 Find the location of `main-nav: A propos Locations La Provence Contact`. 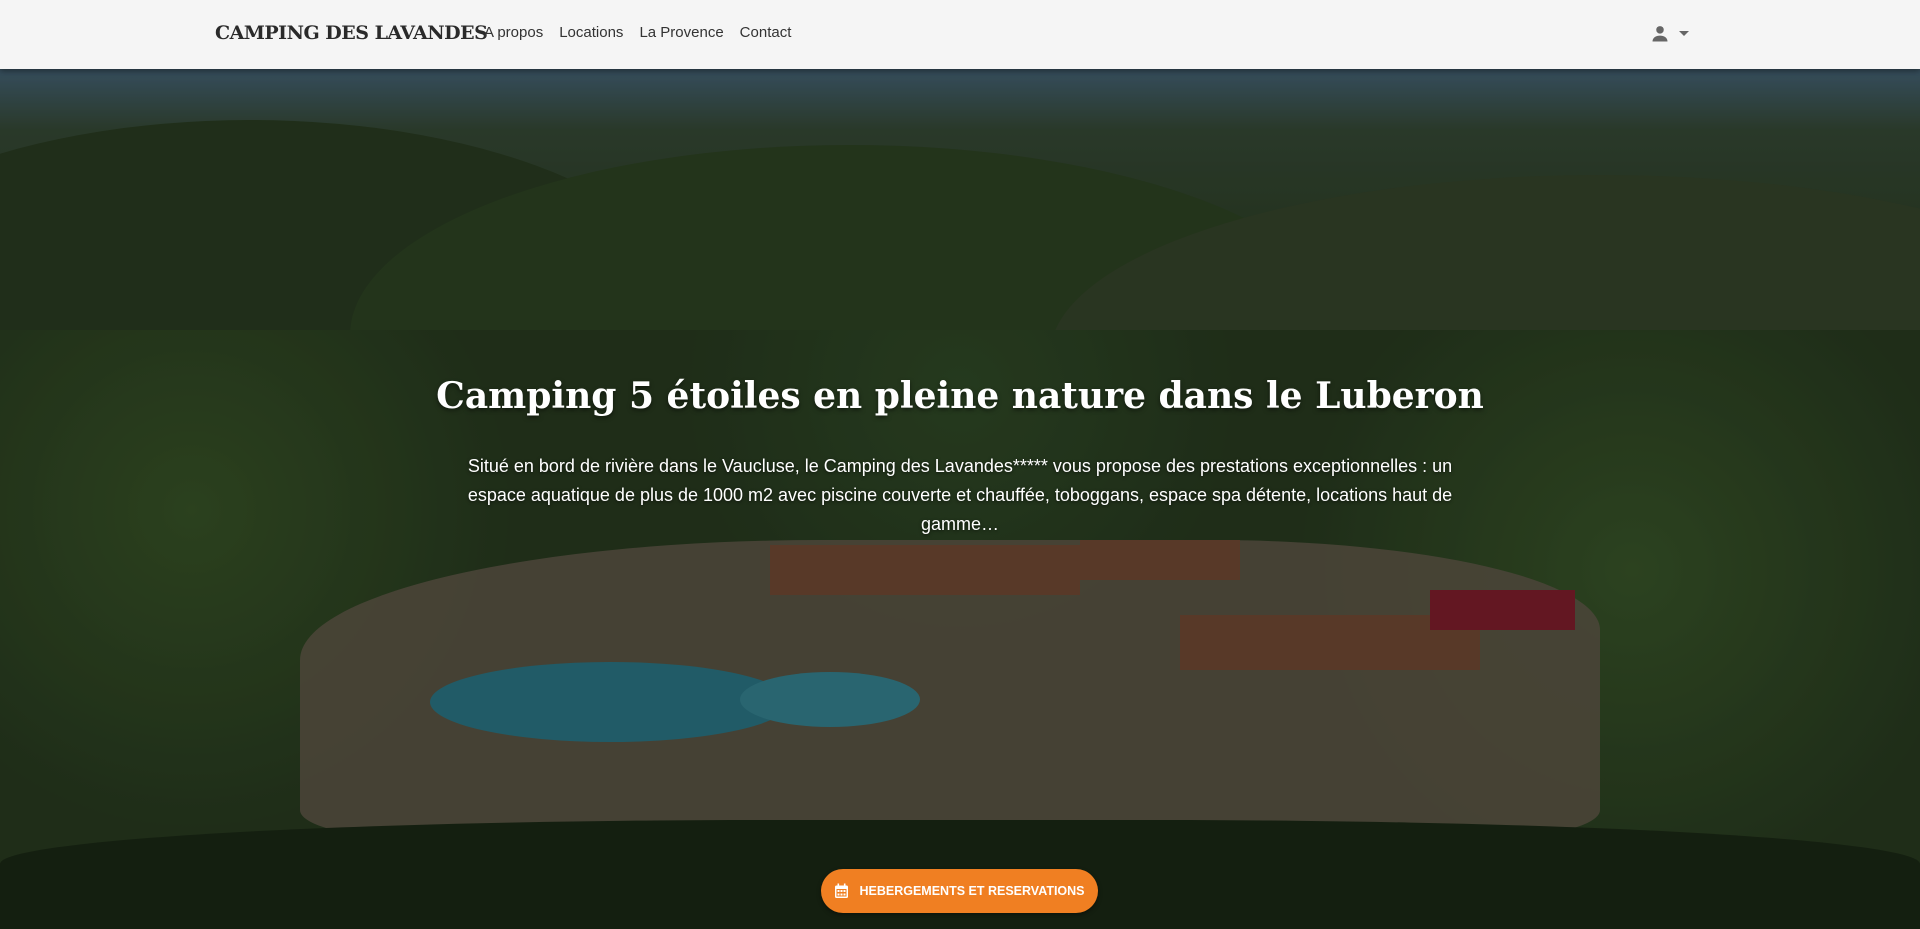

main-nav: A propos Locations La Provence Contact is located at coordinates (637, 32).